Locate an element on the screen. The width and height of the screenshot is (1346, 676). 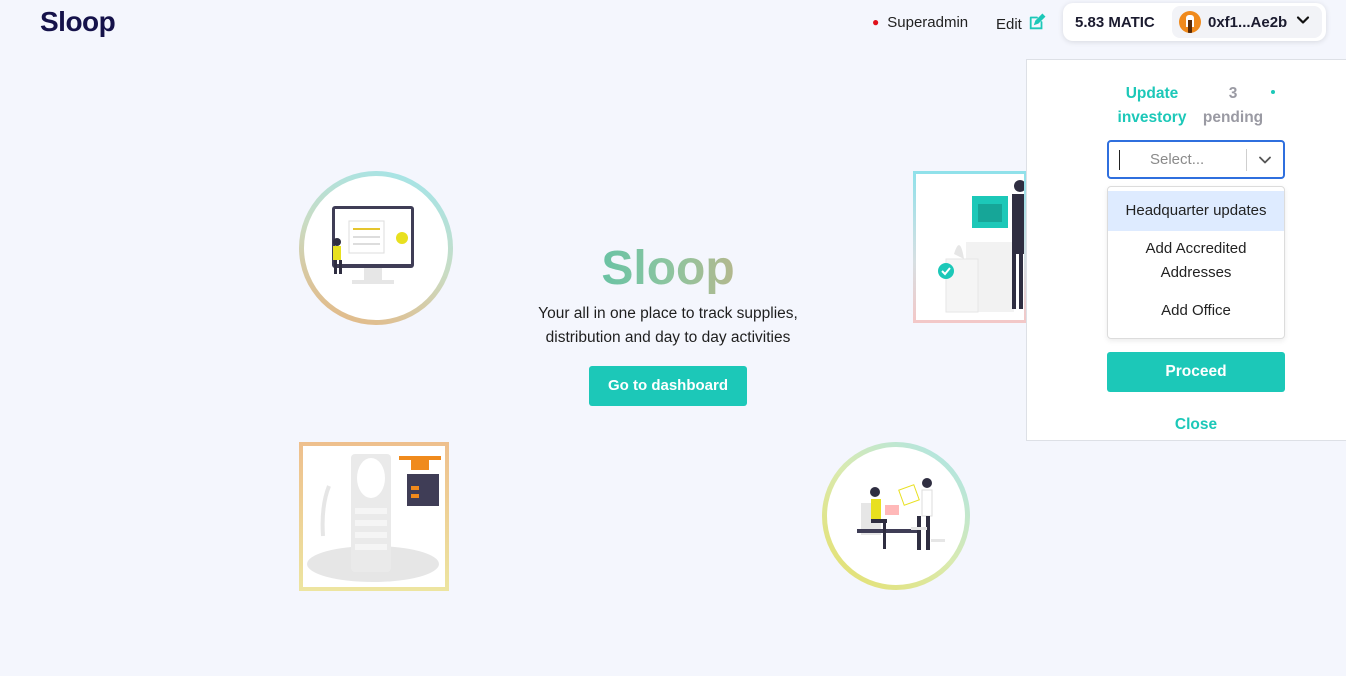
hero-title: Sloop is located at coordinates (668, 269).